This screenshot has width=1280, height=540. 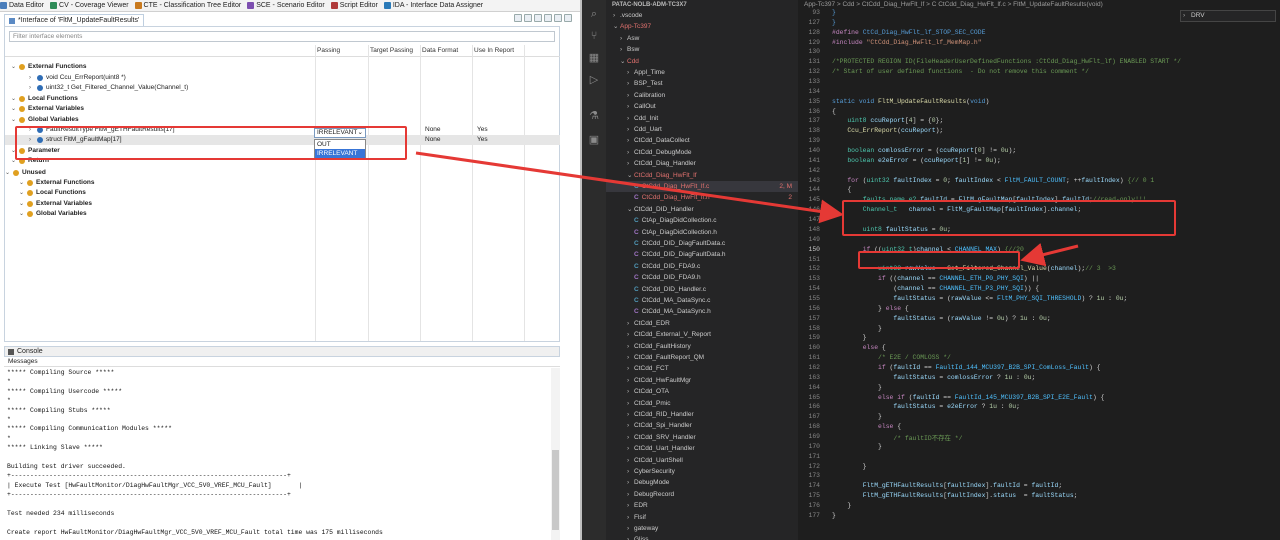 What do you see at coordinates (716, 300) in the screenshot?
I see `explorer-item: C CtCdd_MA_DataSync.c` at bounding box center [716, 300].